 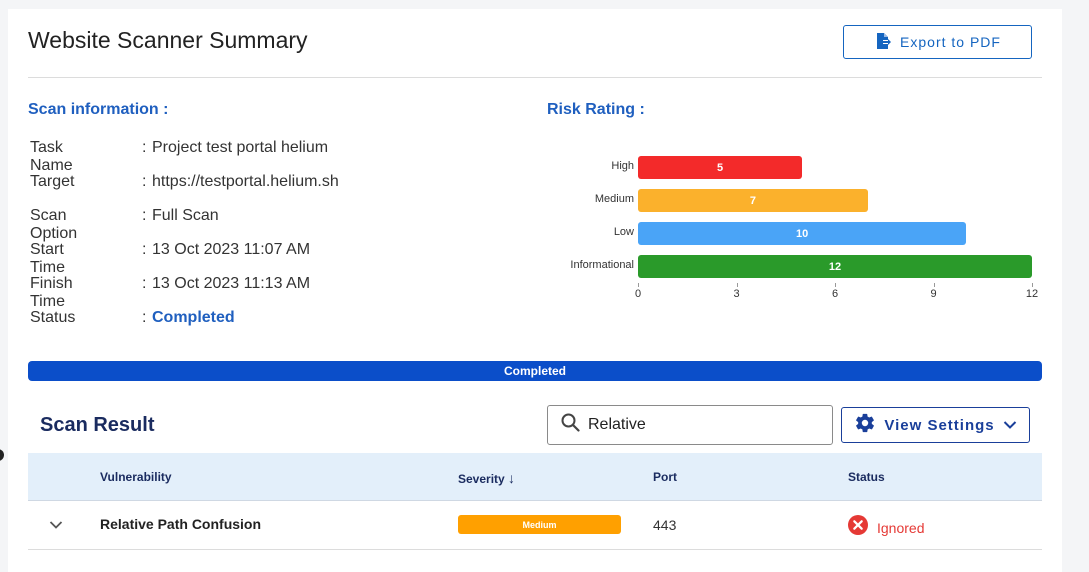 What do you see at coordinates (245, 181) in the screenshot?
I see `info-value: https://testportal.helium.sh` at bounding box center [245, 181].